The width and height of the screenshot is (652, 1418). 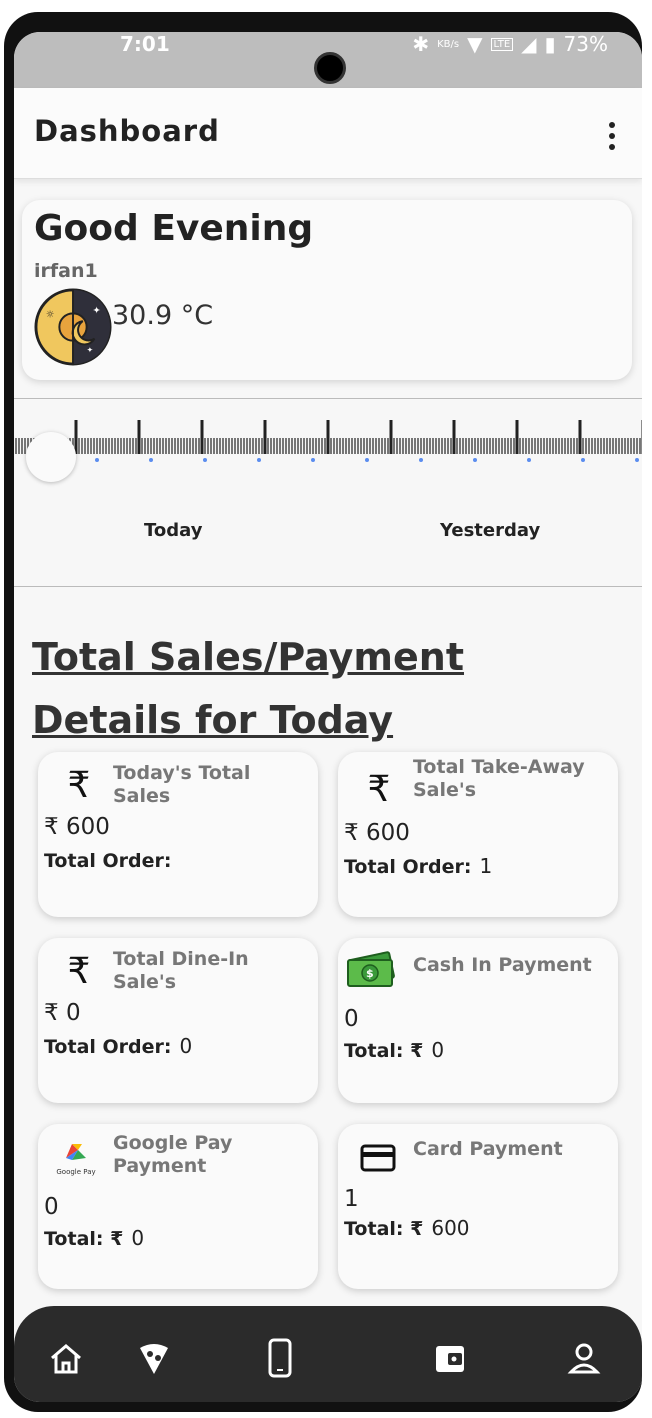 I want to click on battery-level: 73%, so click(x=585, y=44).